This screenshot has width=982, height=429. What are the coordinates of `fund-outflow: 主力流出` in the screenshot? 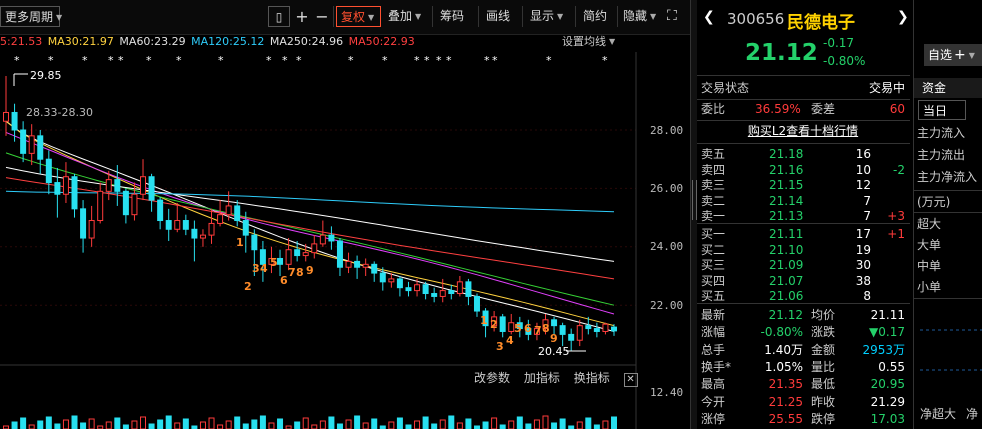 It's located at (941, 155).